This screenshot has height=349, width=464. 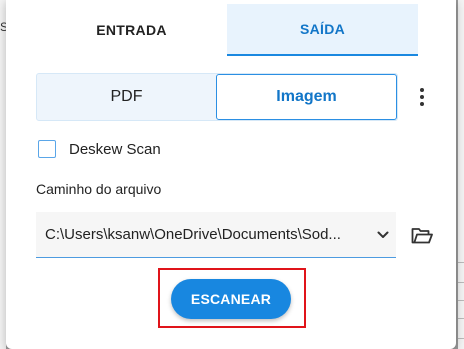 What do you see at coordinates (126, 97) in the screenshot?
I see `format-pdf-button: PDF` at bounding box center [126, 97].